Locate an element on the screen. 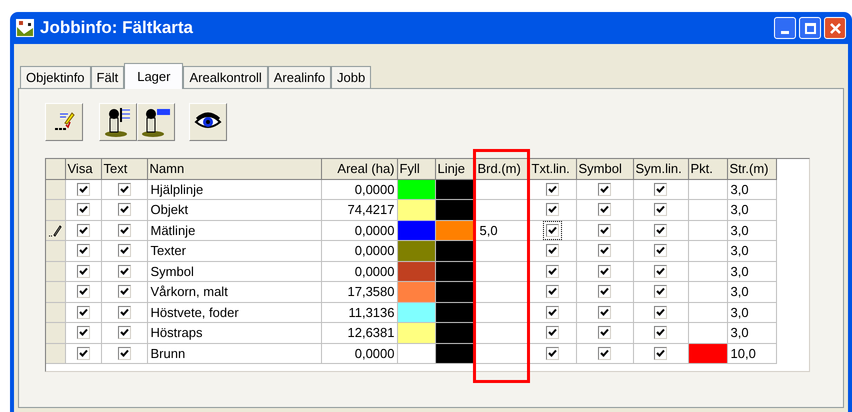 The height and width of the screenshot is (412, 852). tab: Objektinfo is located at coordinates (55, 77).